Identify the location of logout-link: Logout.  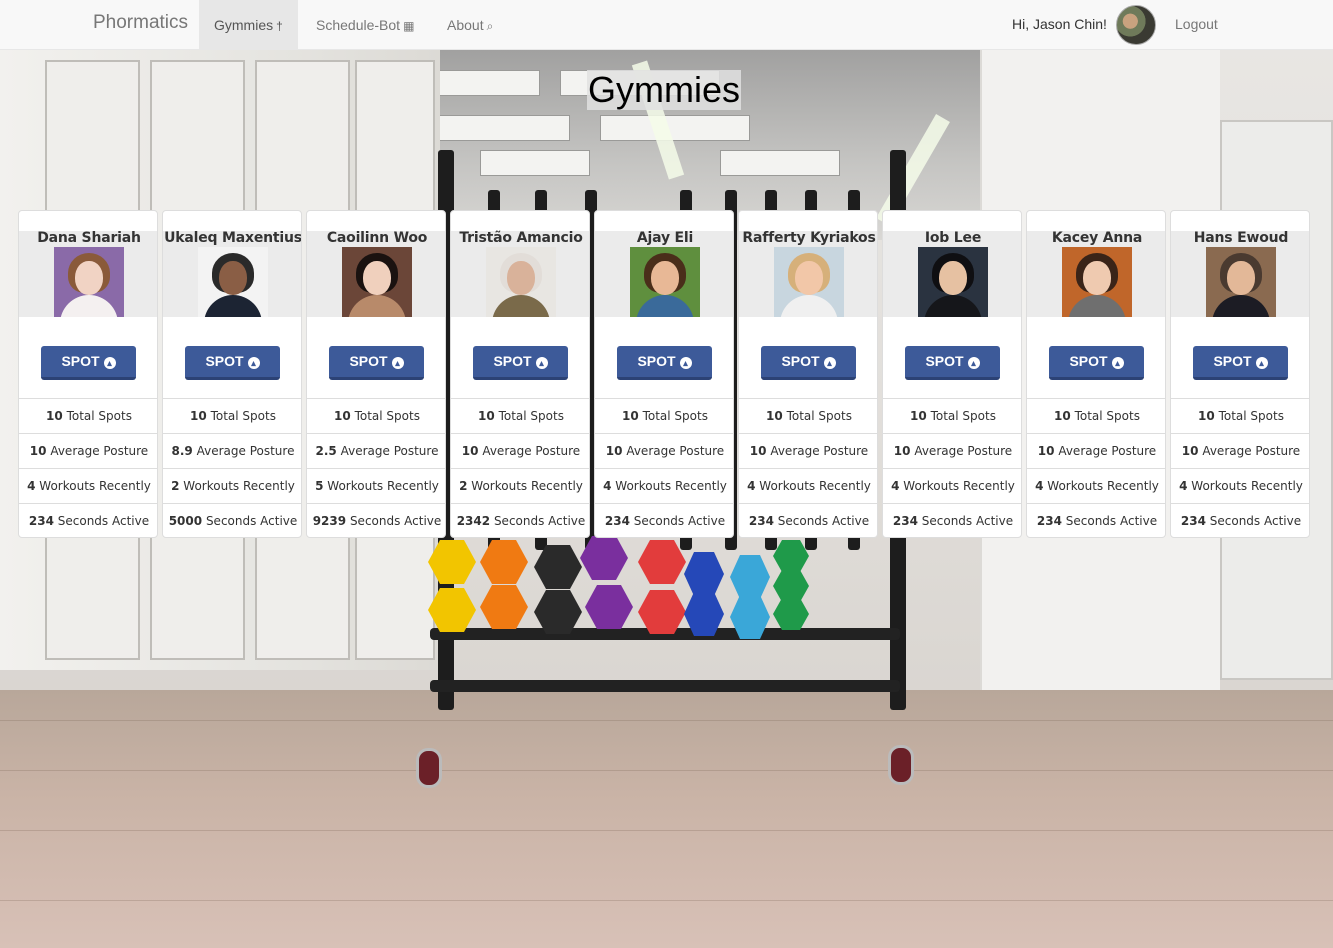
(1196, 24).